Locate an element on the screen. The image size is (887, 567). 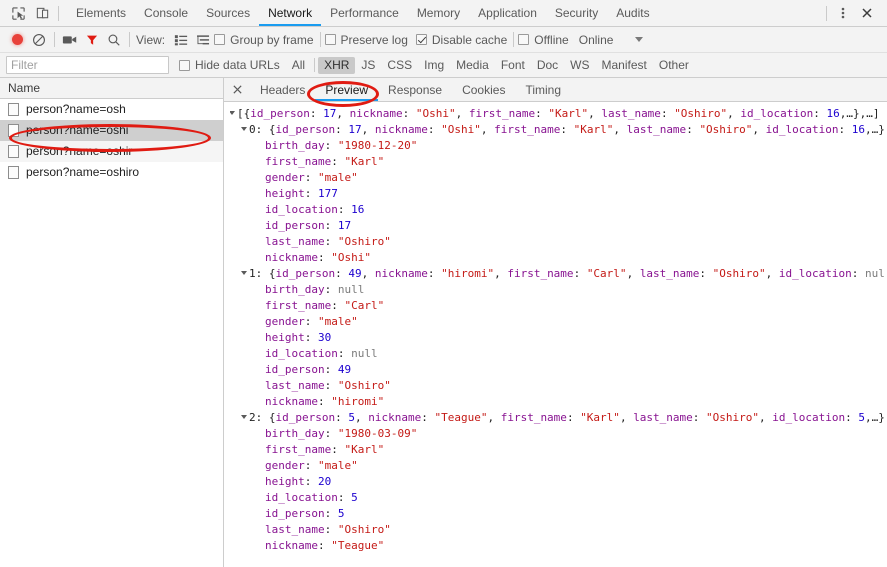
hide-data-urls-box is located at coordinates (184, 65).